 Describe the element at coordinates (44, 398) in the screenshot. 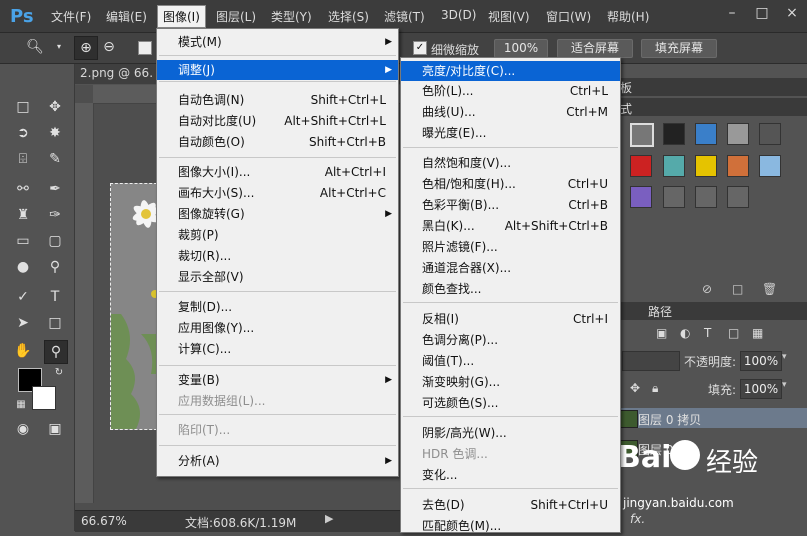

I see `background-color-swatch` at that location.